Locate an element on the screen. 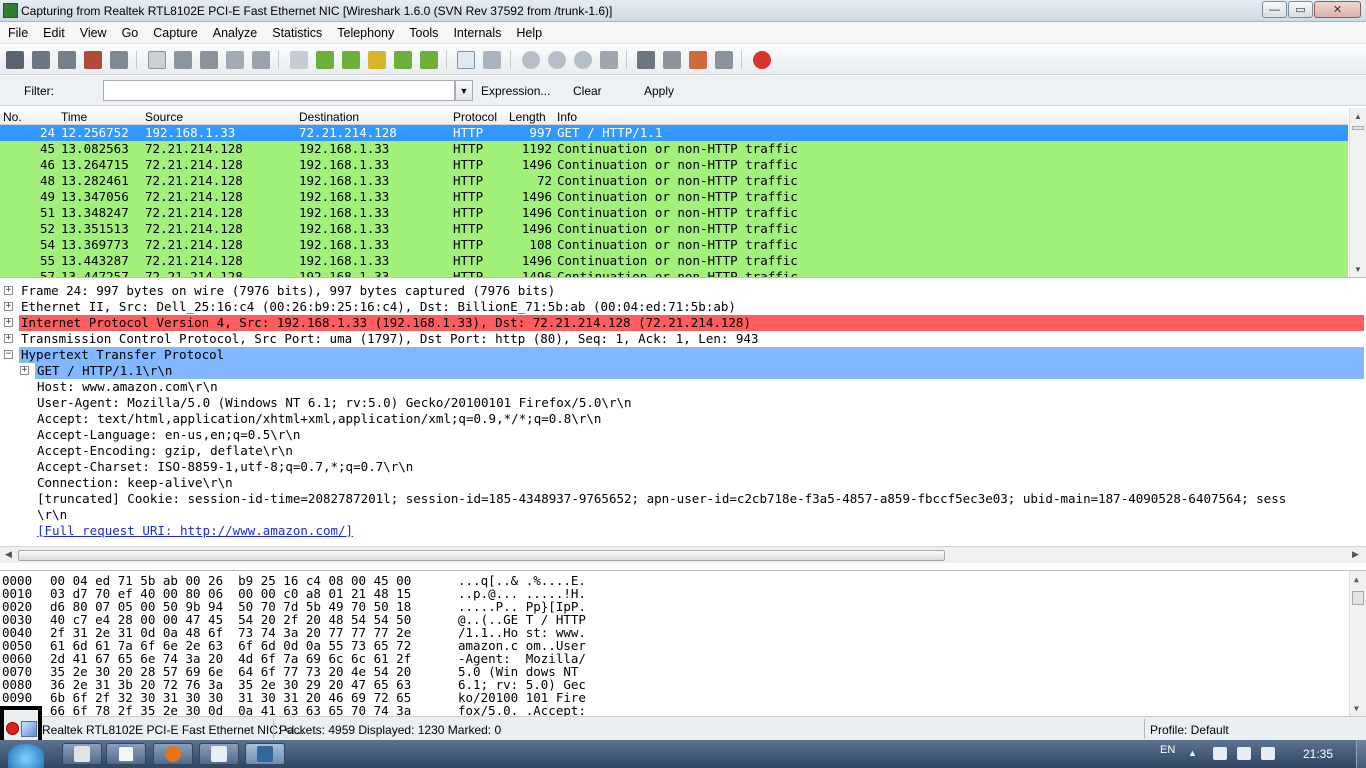 The width and height of the screenshot is (1366, 768). language-indicator: EN is located at coordinates (1167, 750).